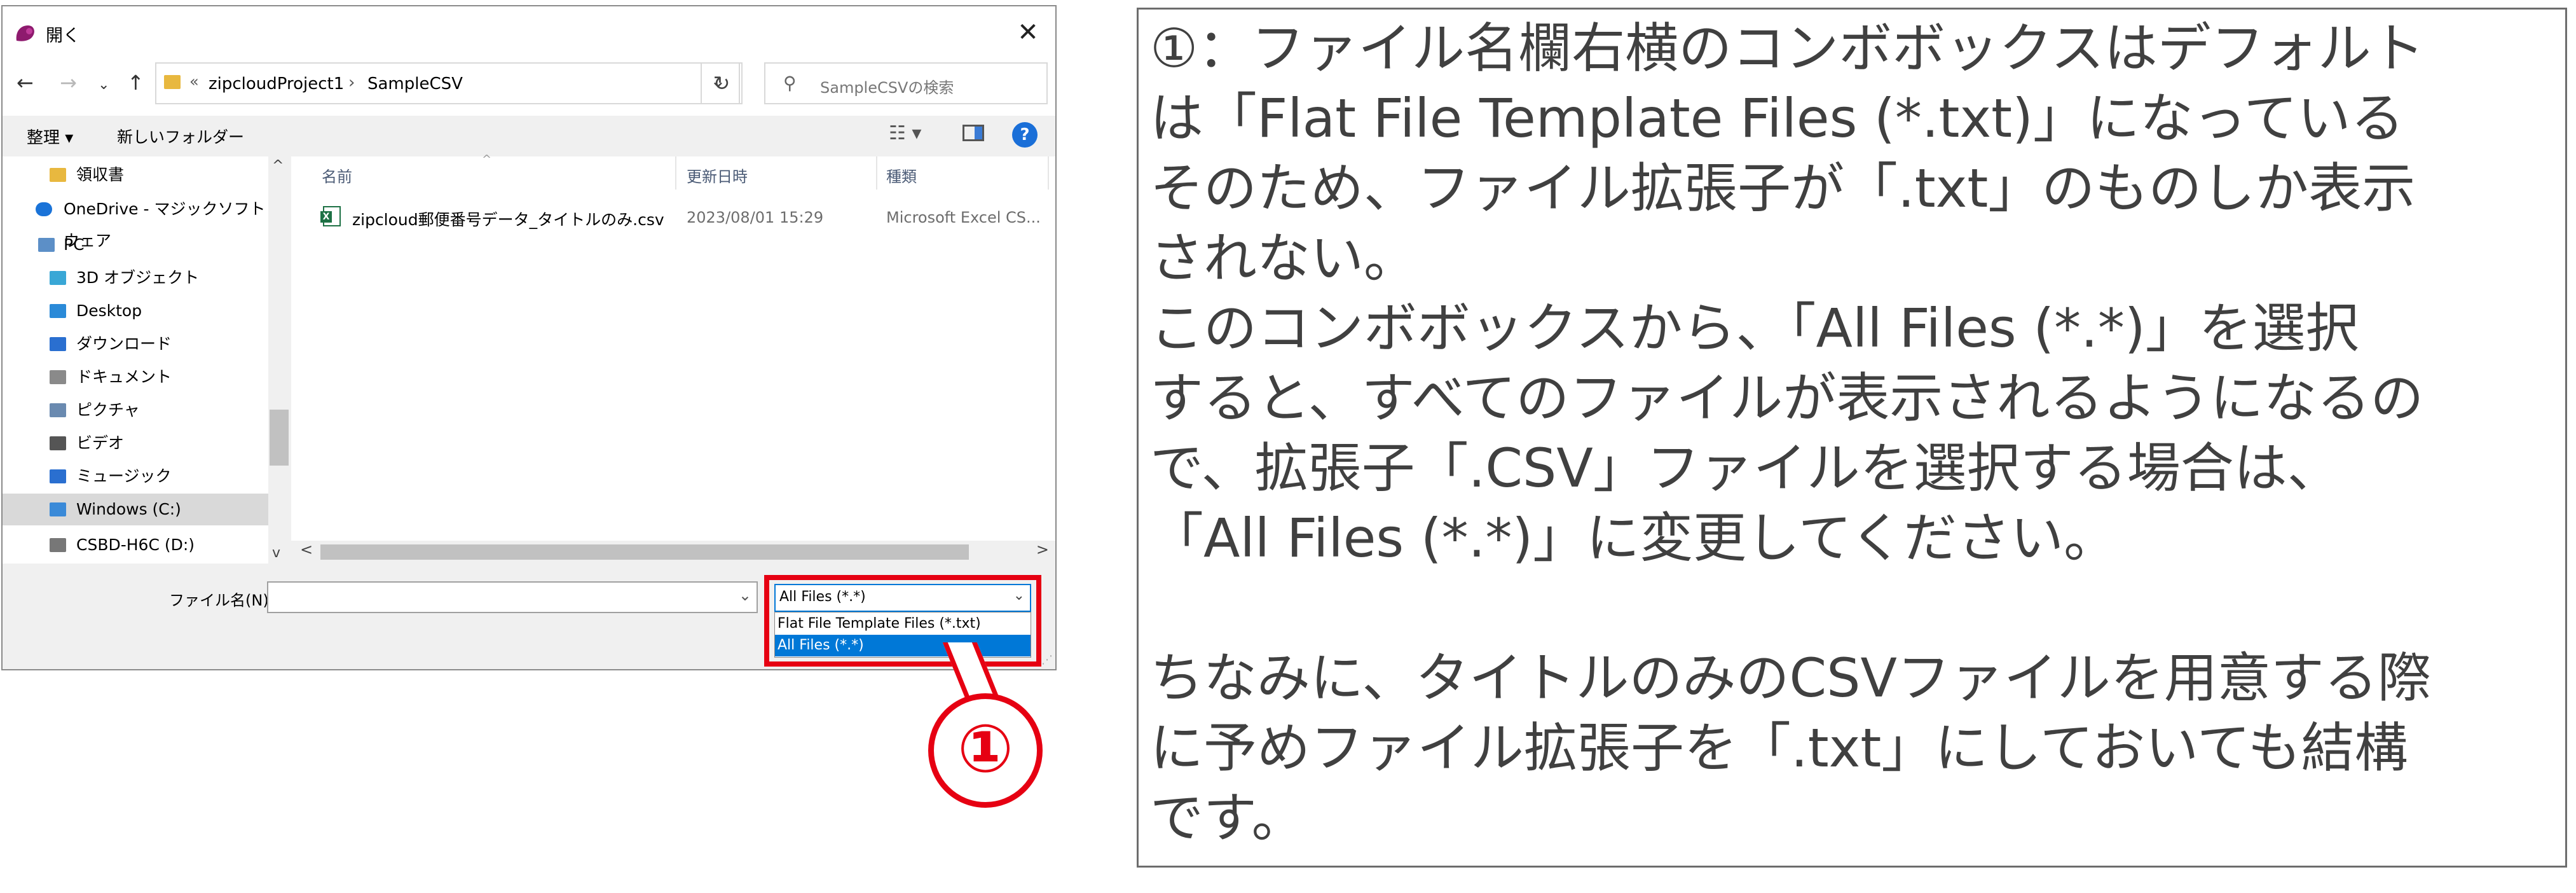 This screenshot has height=893, width=2576. Describe the element at coordinates (221, 600) in the screenshot. I see `filename-label: ファイル名(N):` at that location.